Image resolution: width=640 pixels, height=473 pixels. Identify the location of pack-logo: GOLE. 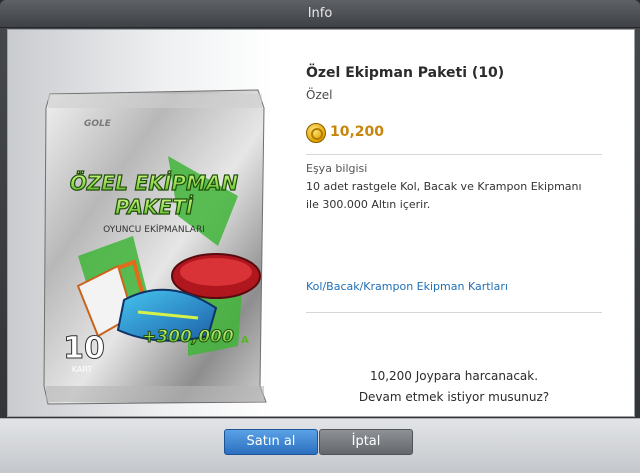
(98, 124).